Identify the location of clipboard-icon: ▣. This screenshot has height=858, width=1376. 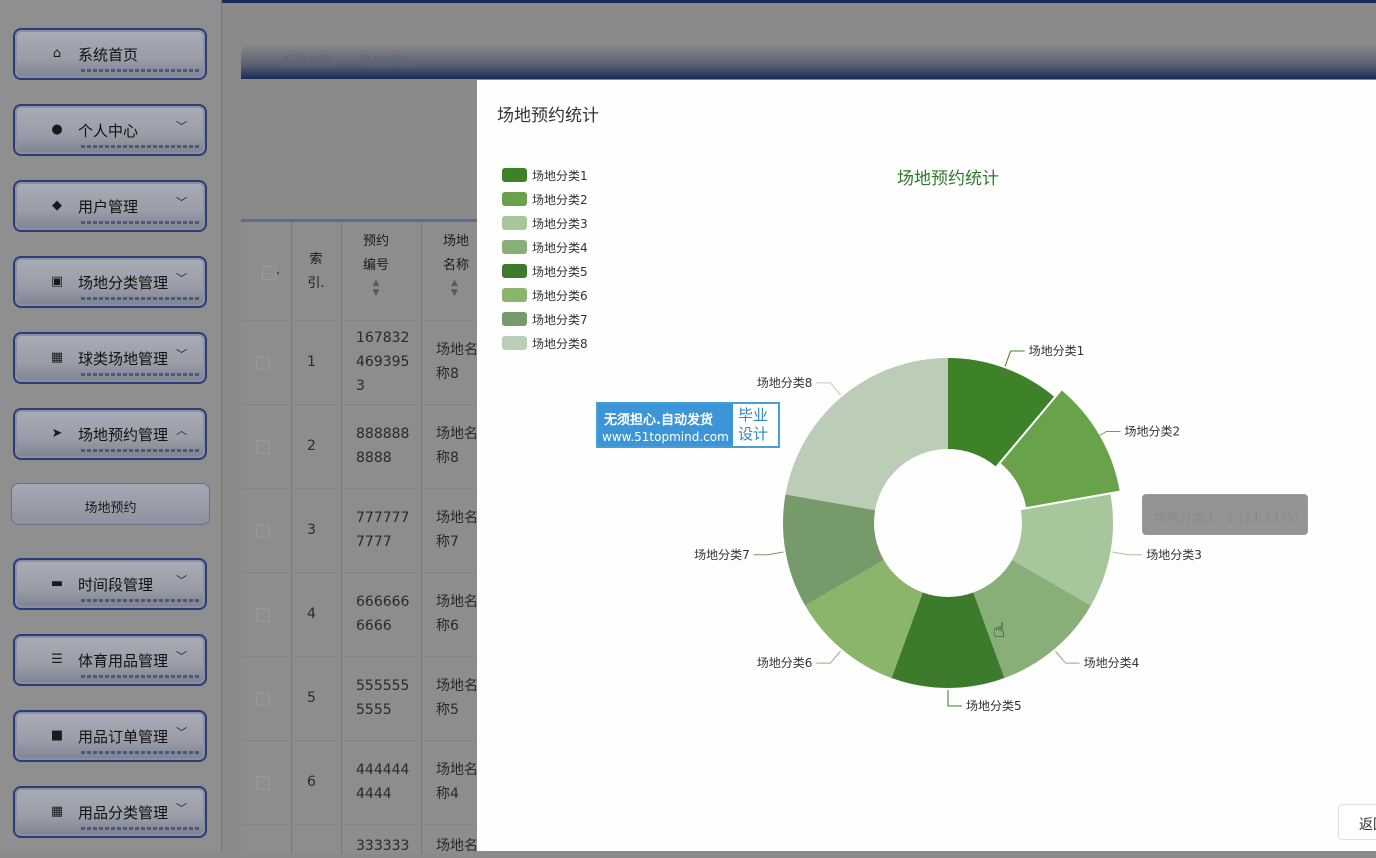
(57, 281).